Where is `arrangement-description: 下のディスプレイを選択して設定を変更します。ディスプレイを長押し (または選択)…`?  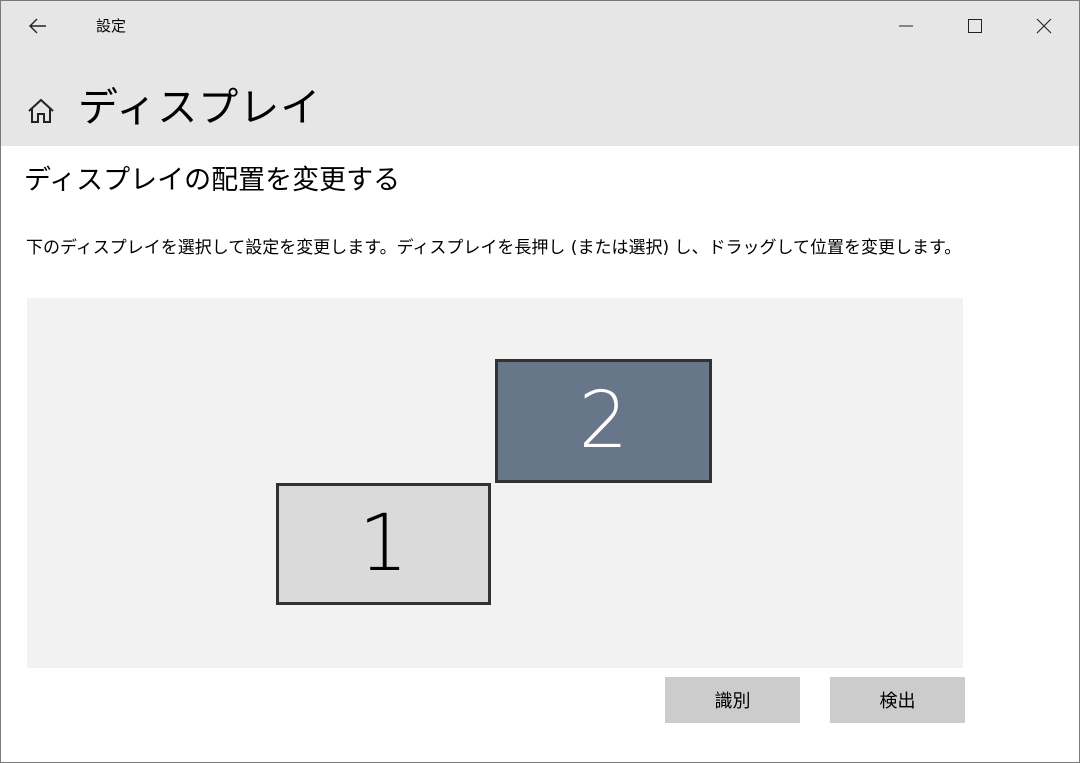
arrangement-description: 下のディスプレイを選択して設定を変更します。ディスプレイを長押し (または選択)… is located at coordinates (494, 248).